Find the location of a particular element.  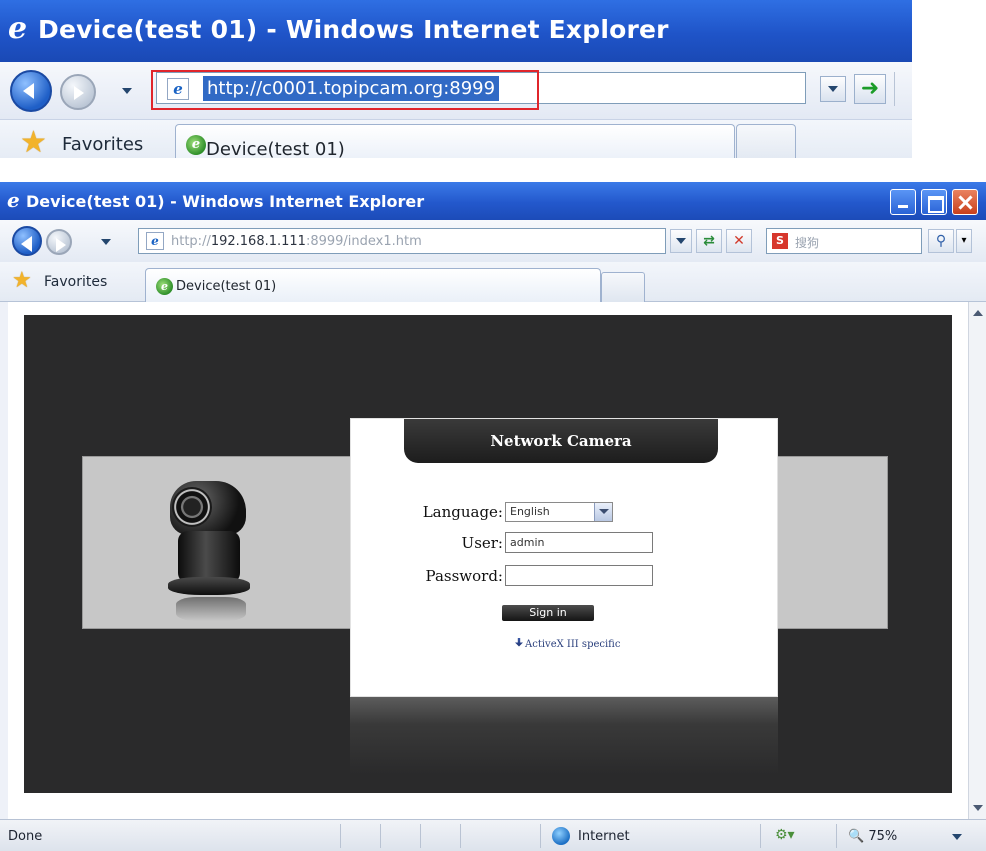

search-placeholder: 搜狗 is located at coordinates (807, 243).